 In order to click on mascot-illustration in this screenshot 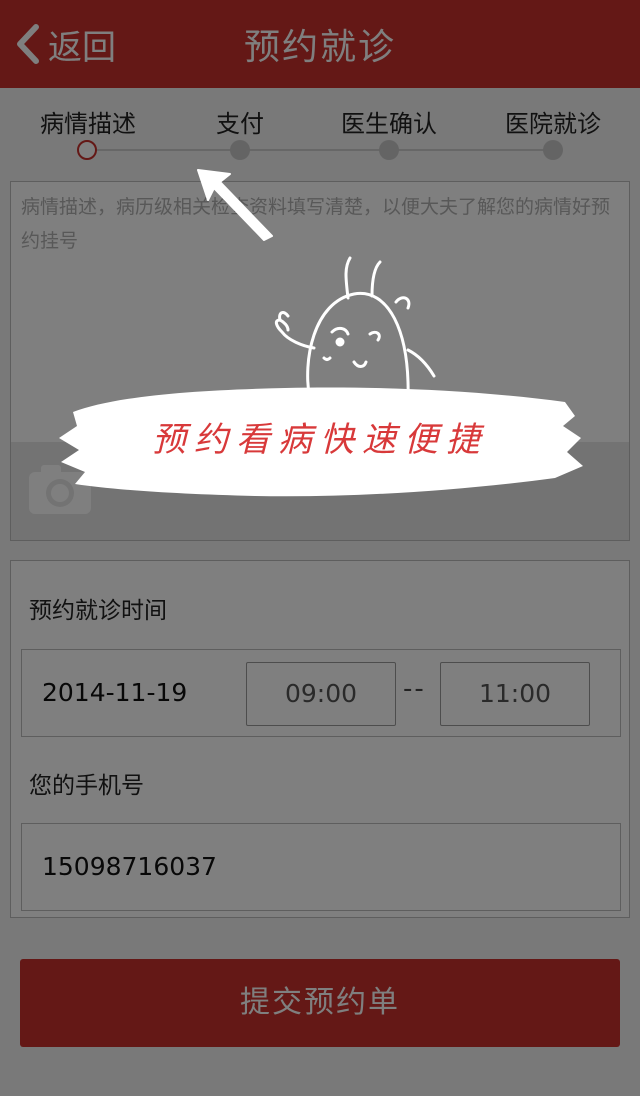, I will do `click(355, 328)`.